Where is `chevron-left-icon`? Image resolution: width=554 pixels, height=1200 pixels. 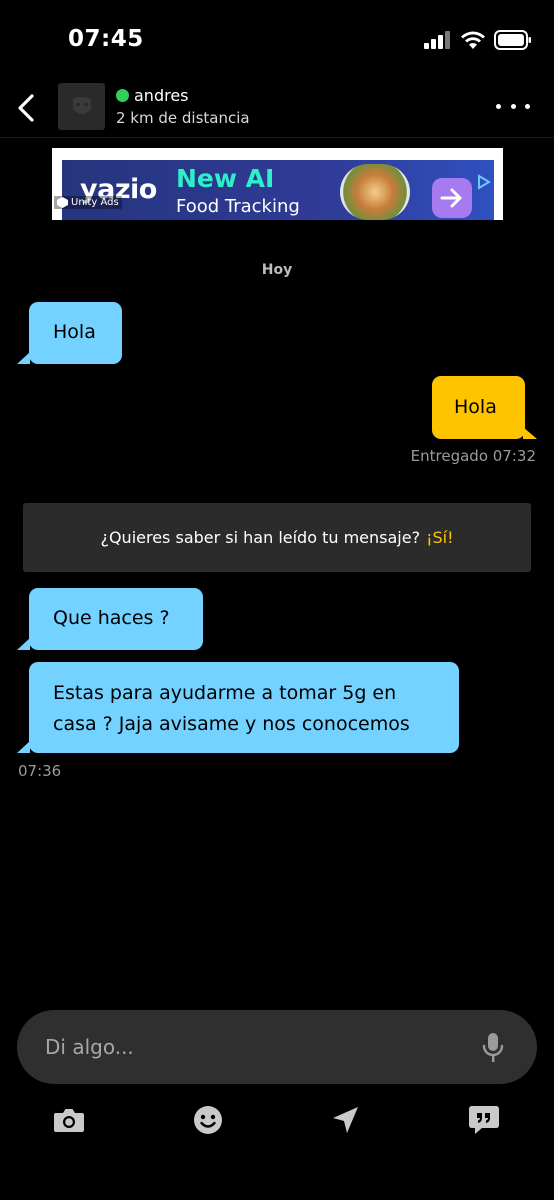 chevron-left-icon is located at coordinates (26, 108).